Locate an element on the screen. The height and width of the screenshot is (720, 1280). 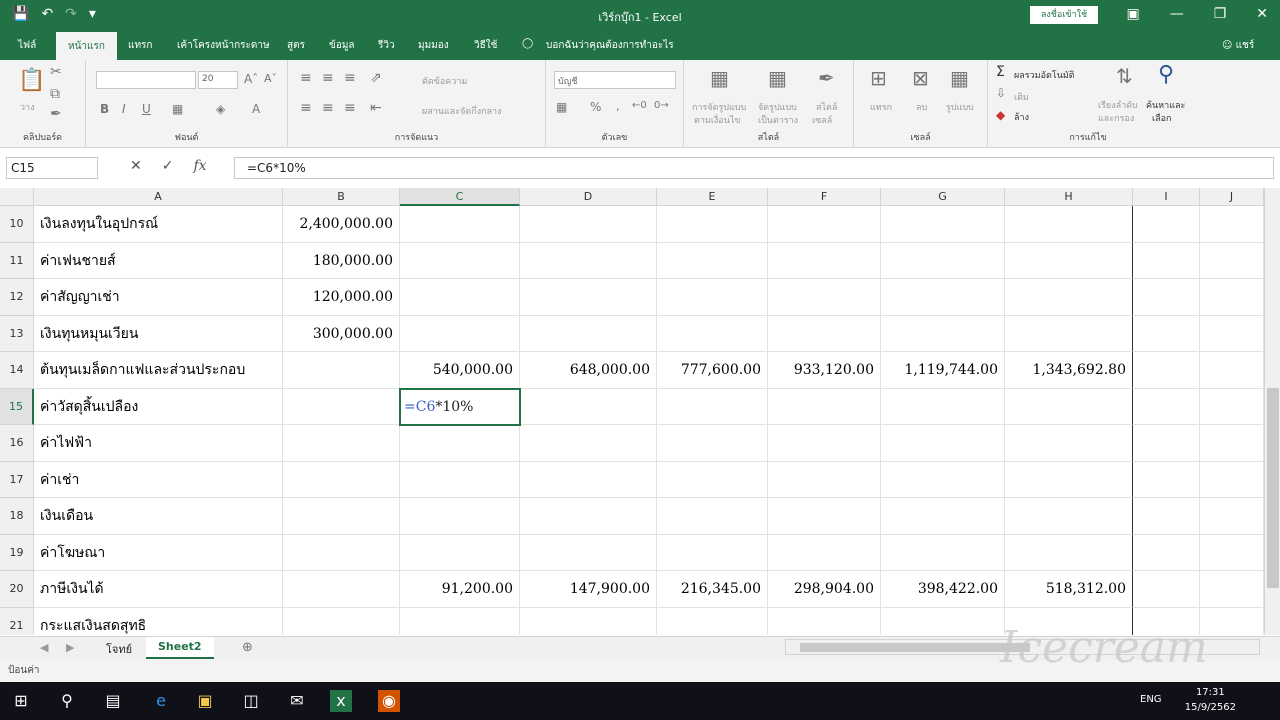
cell-g14: 1,119,744.00 is located at coordinates (943, 370).